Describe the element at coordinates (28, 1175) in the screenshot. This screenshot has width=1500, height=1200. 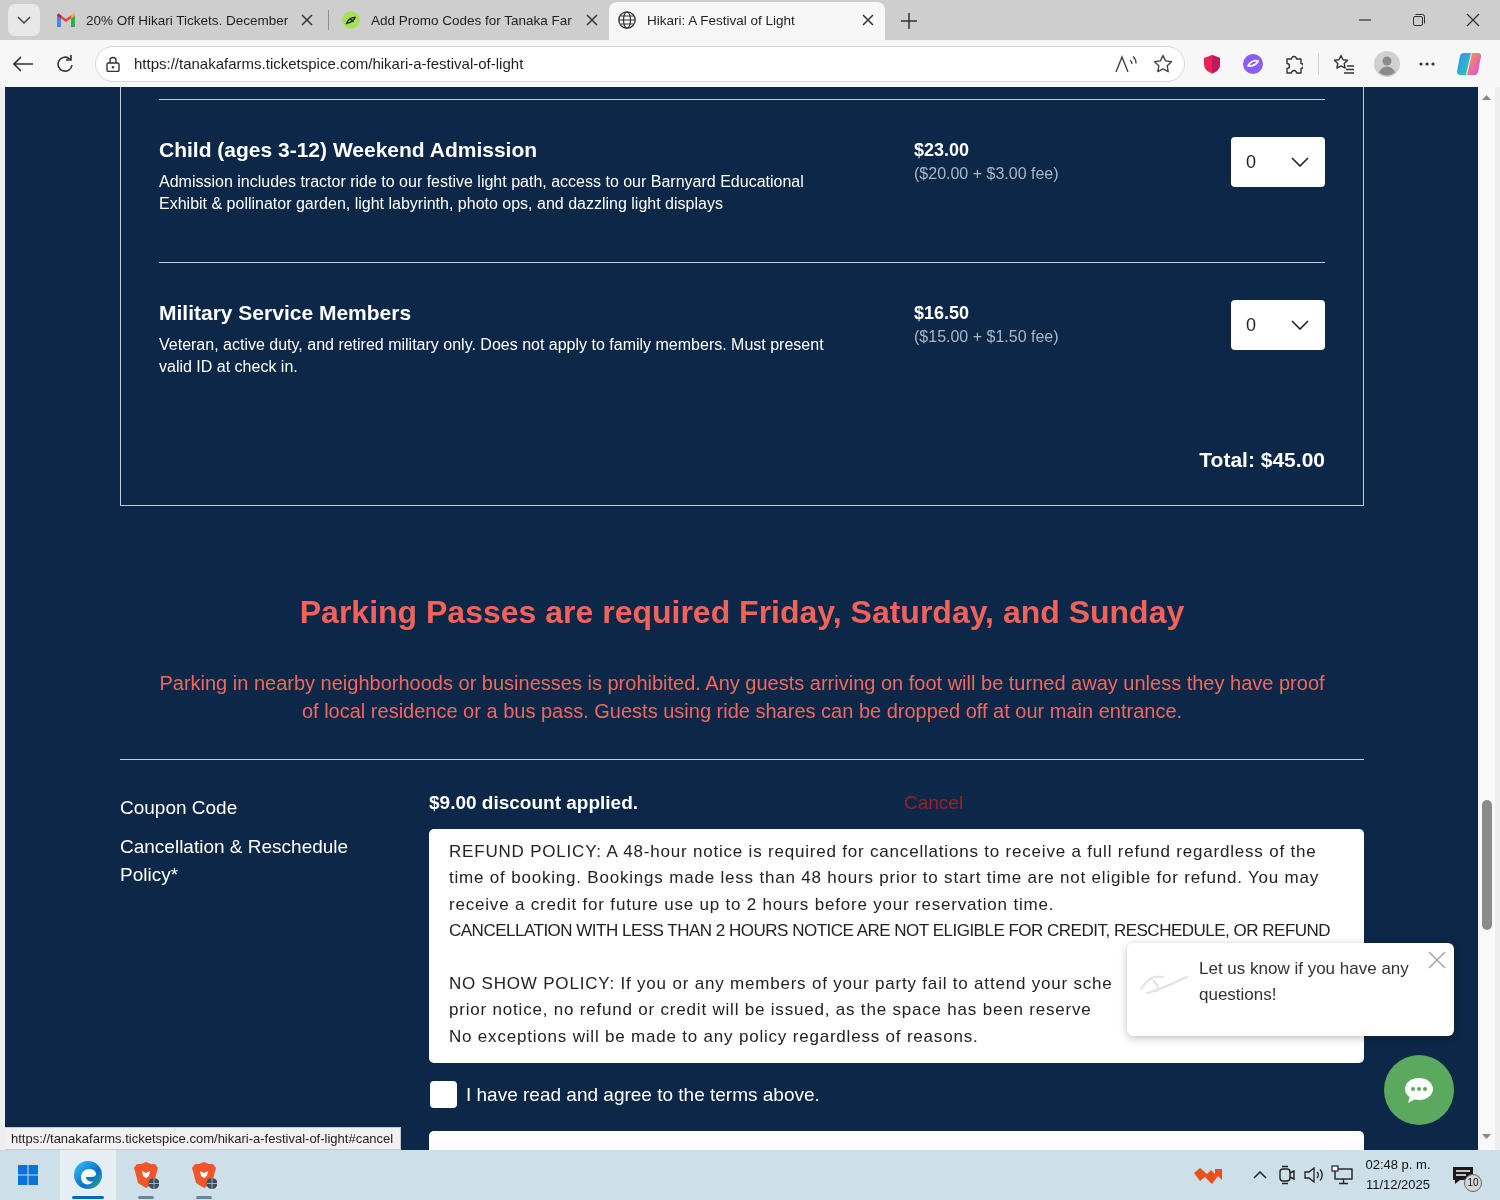
I see `start-icon` at that location.